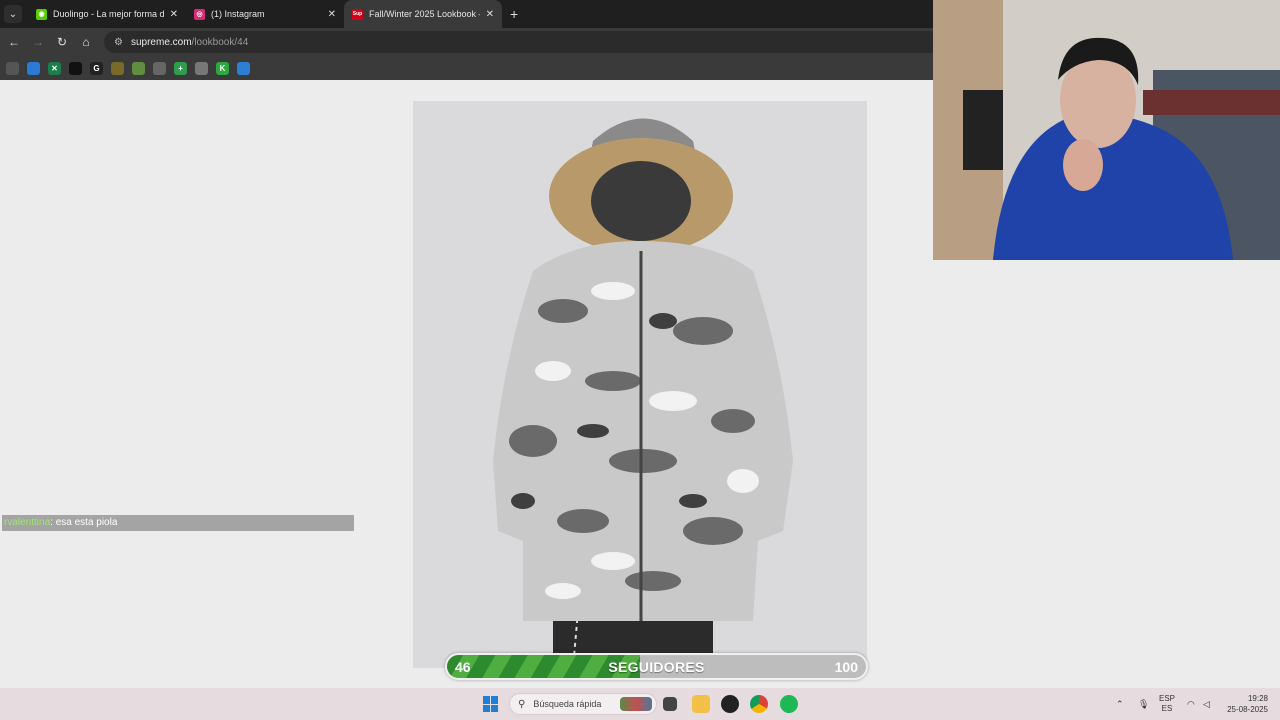 The width and height of the screenshot is (1280, 720). Describe the element at coordinates (846, 667) in the screenshot. I see `followers-goal: 100` at that location.